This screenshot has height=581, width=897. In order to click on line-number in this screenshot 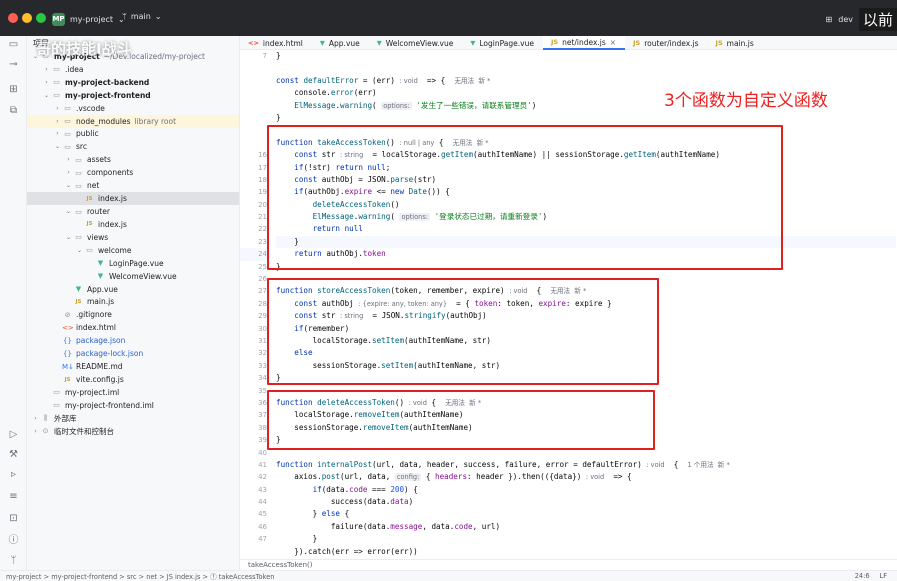, I will do `click(255, 130)`.